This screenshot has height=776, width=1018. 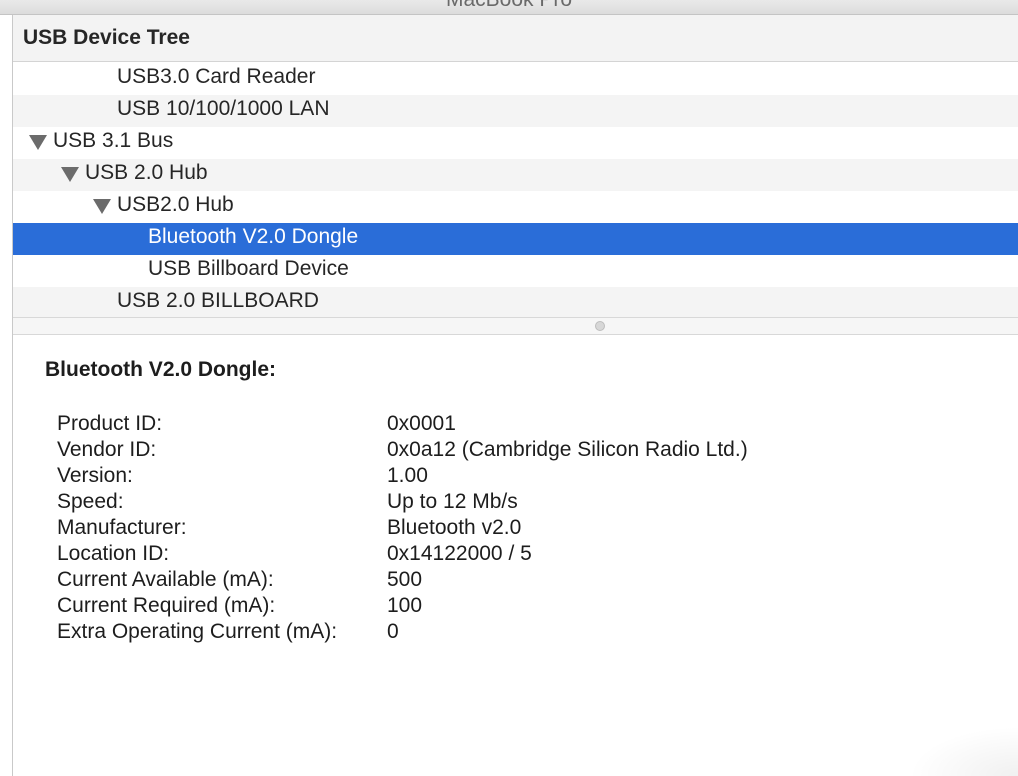 I want to click on tree-row: Bluetooth V2.0 Dongle, so click(x=515, y=239).